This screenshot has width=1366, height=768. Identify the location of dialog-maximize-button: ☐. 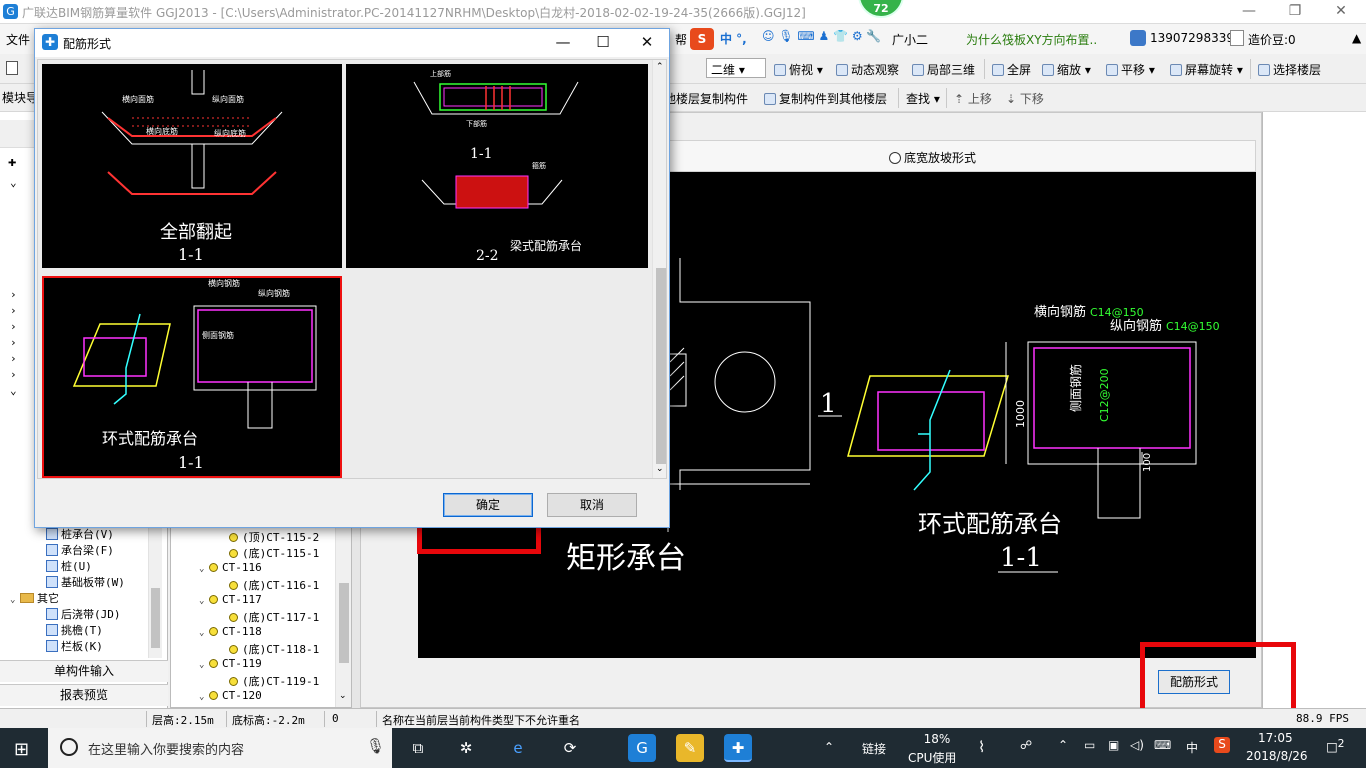
(603, 43).